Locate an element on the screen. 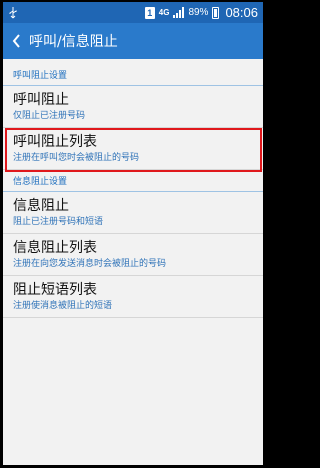  list-item-message-block: 信息阻止 阻止已注册号码和短语 is located at coordinates (133, 213).